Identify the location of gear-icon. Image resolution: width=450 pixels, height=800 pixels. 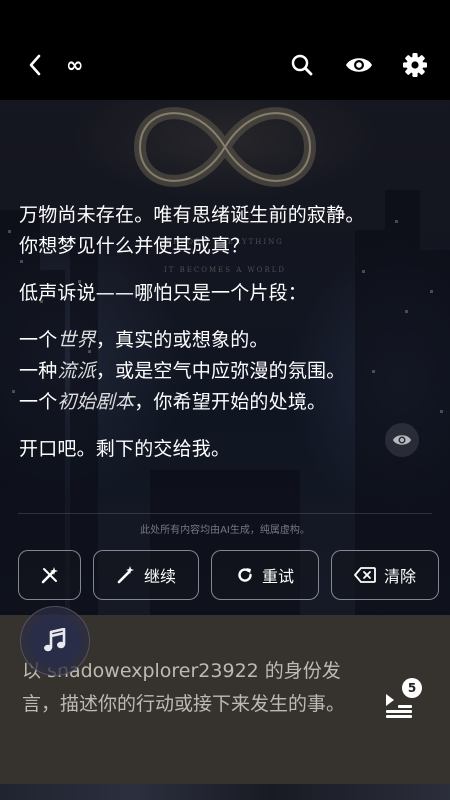
(415, 65).